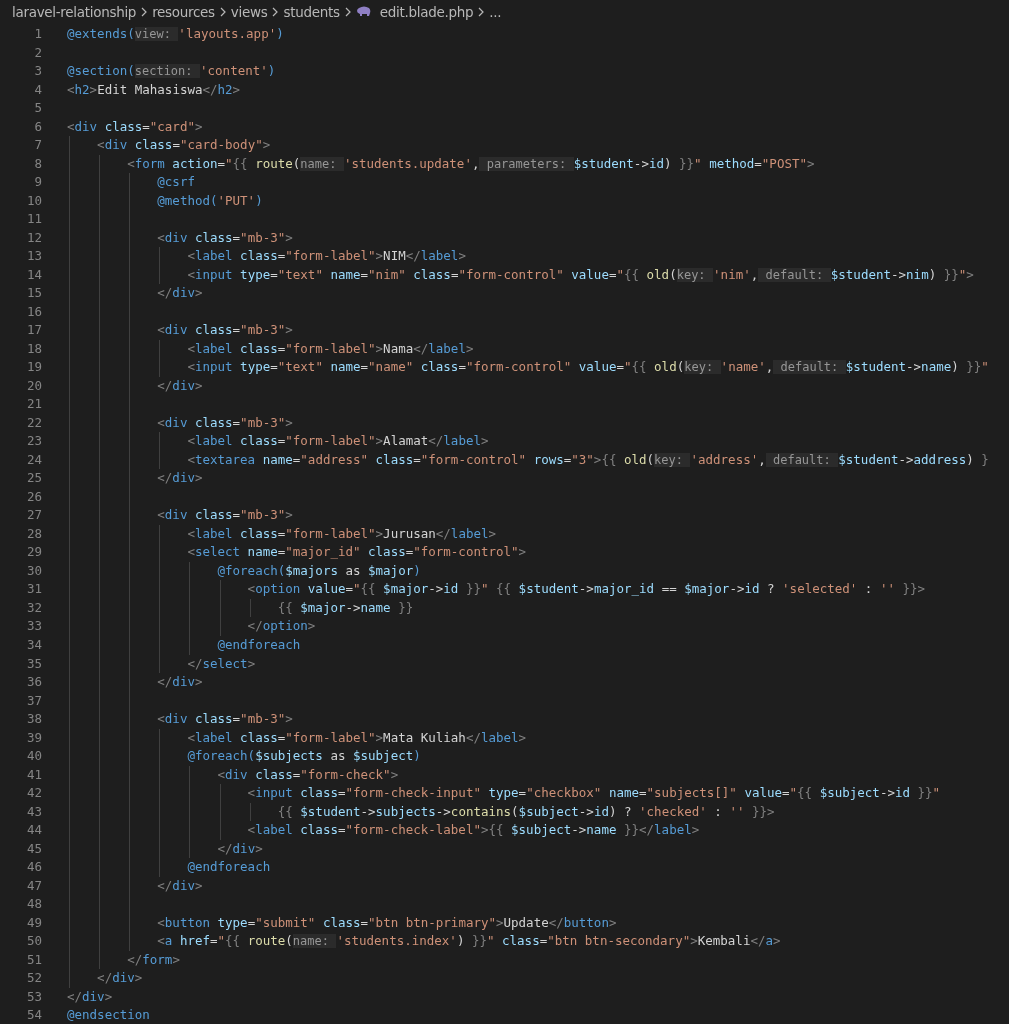 Image resolution: width=1009 pixels, height=1024 pixels. What do you see at coordinates (34, 756) in the screenshot?
I see `line-number: 40` at bounding box center [34, 756].